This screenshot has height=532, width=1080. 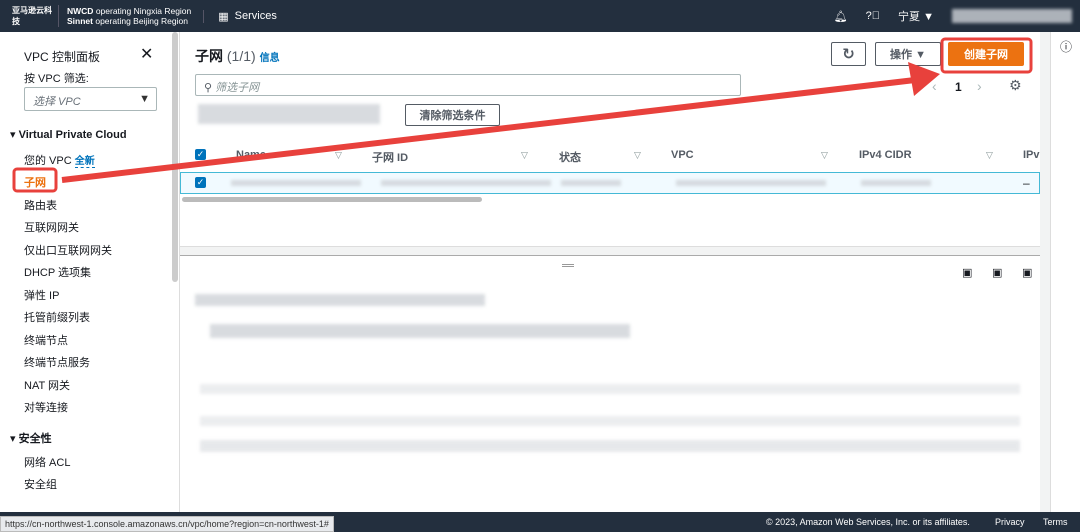 I want to click on highlight-subnets, so click(x=35, y=180).